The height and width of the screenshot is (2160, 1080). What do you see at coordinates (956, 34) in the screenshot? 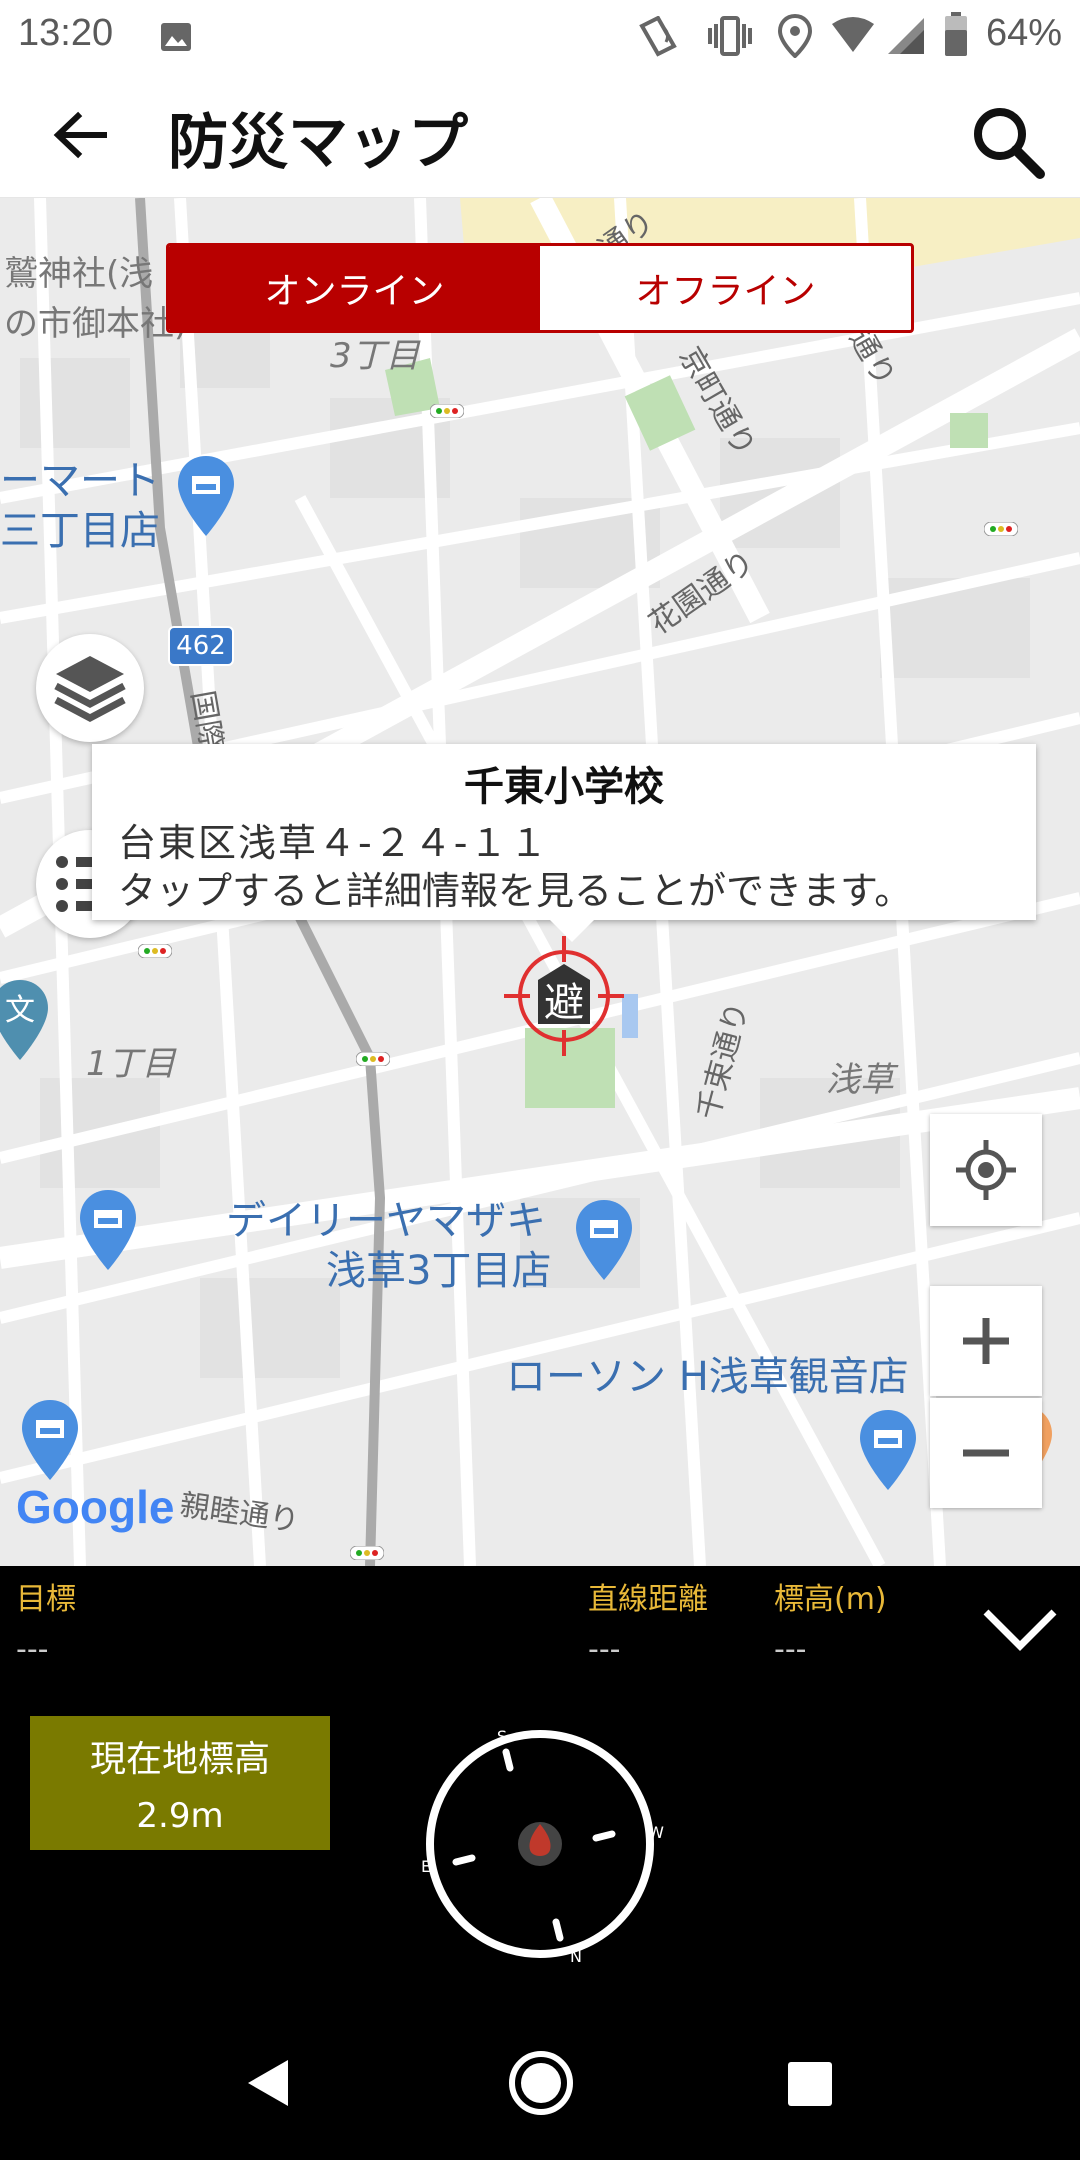
I see `battery-icon` at bounding box center [956, 34].